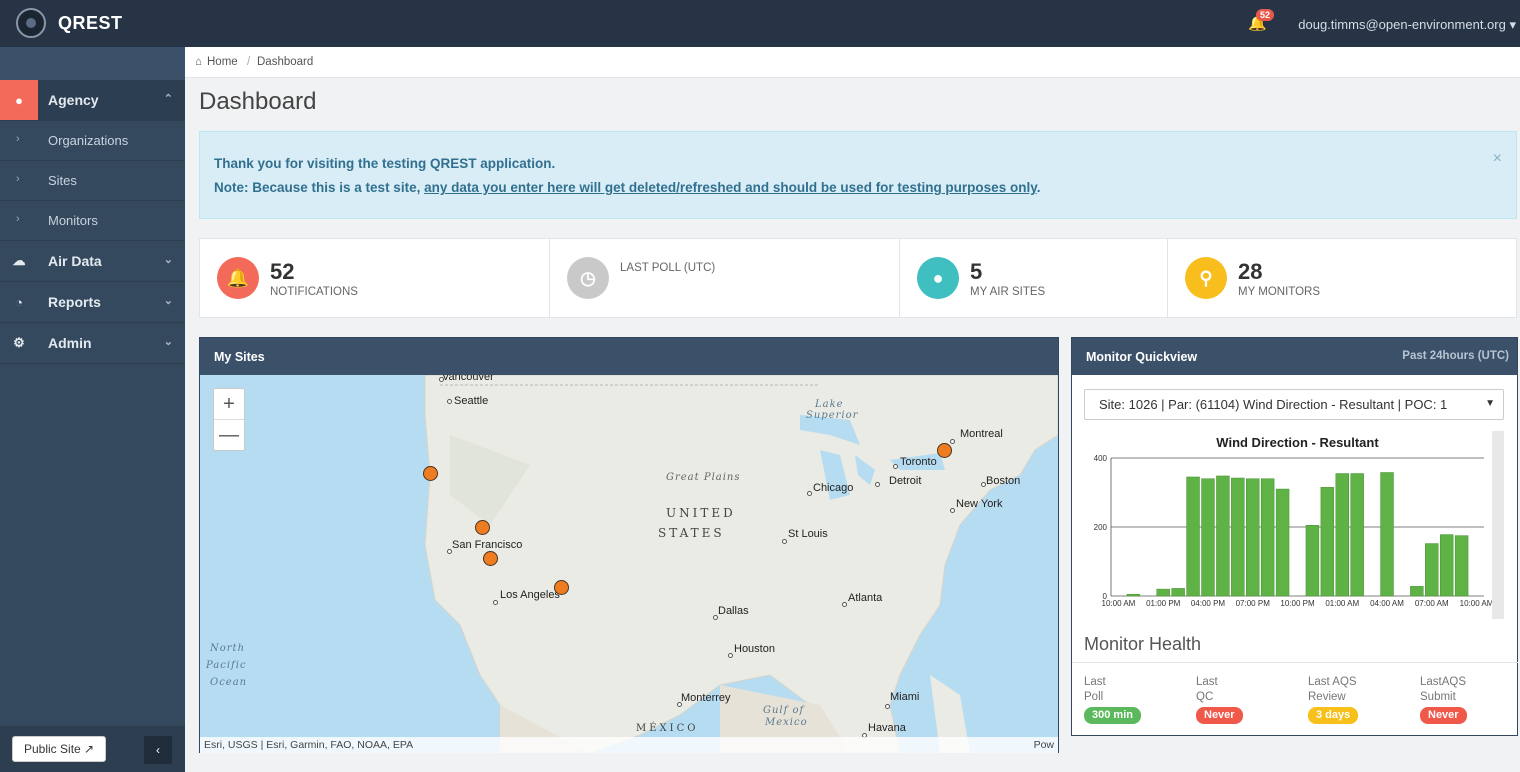 Image resolution: width=1520 pixels, height=772 pixels. What do you see at coordinates (198, 62) in the screenshot?
I see `home-icon: ⌂` at bounding box center [198, 62].